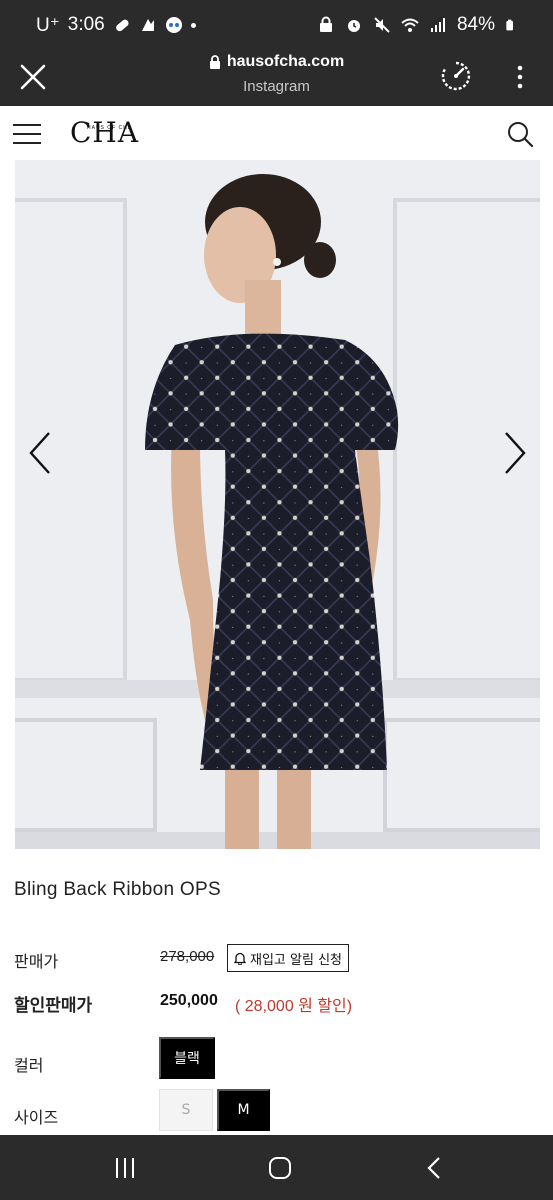 The height and width of the screenshot is (1200, 553). I want to click on site-header: CHA HAUS OF CHA, so click(276, 133).